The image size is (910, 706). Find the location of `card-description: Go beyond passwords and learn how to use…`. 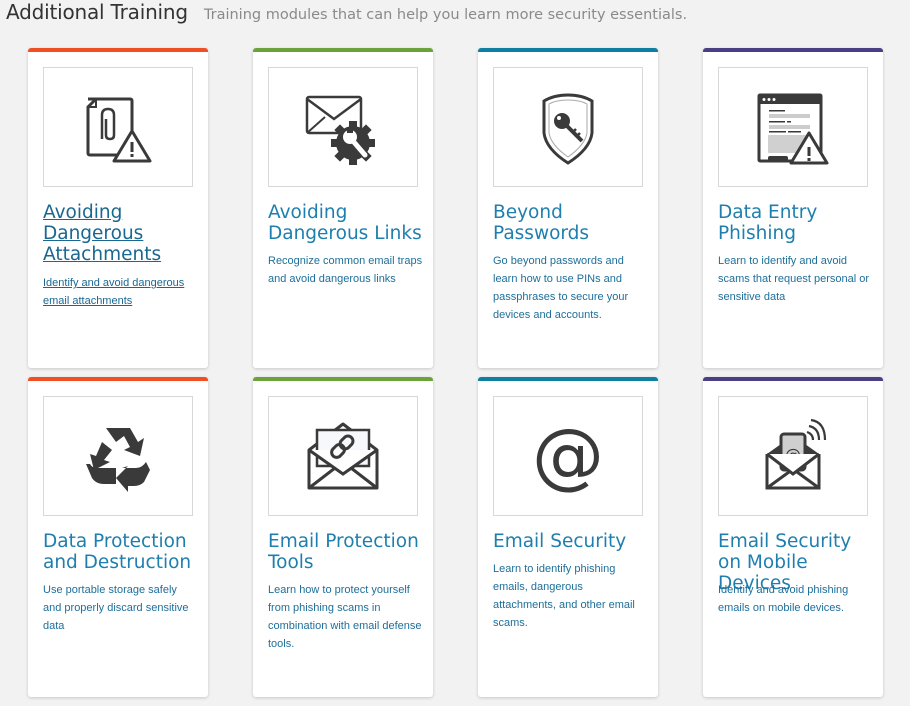

card-description: Go beyond passwords and learn how to use… is located at coordinates (570, 288).